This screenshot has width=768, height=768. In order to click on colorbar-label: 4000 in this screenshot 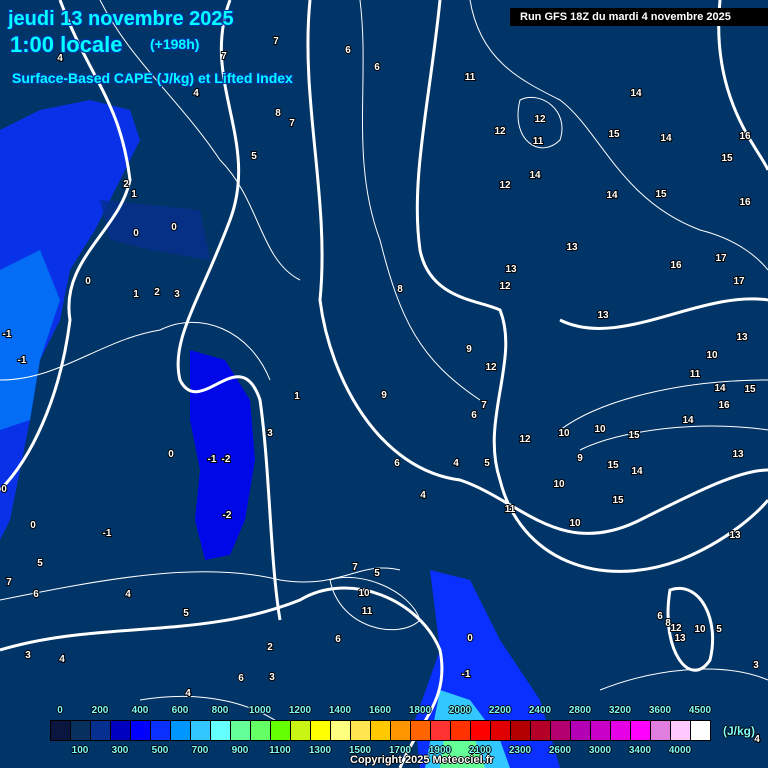, I will do `click(680, 750)`.